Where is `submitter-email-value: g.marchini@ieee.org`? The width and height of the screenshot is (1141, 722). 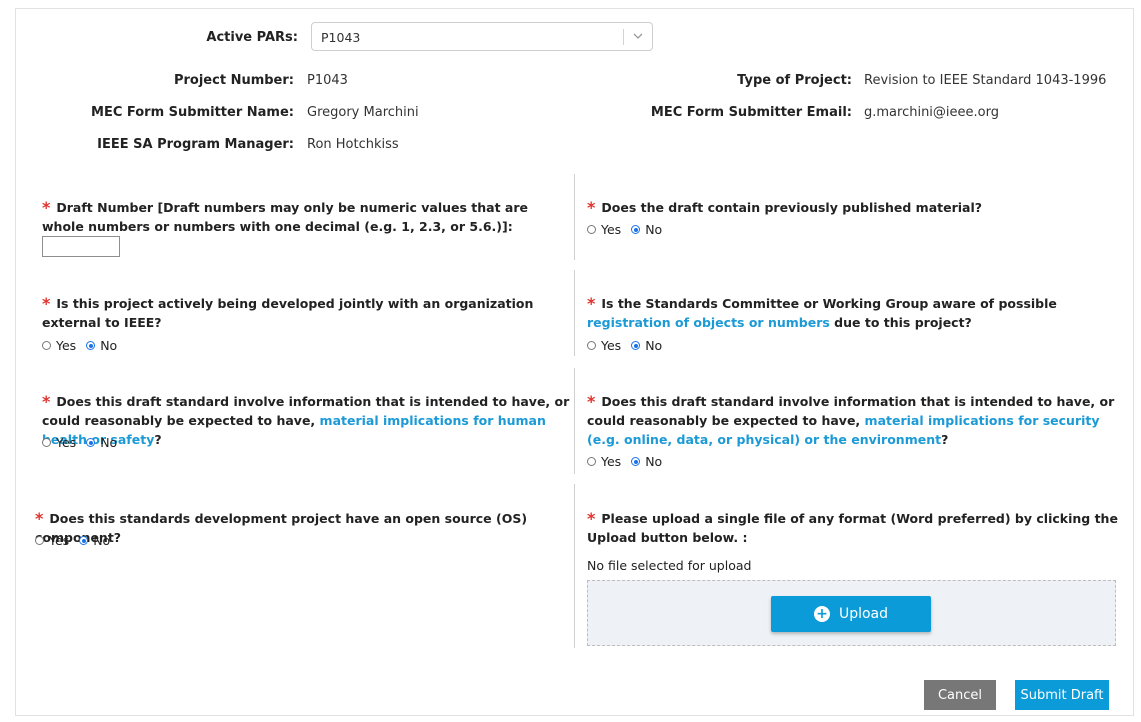 submitter-email-value: g.marchini@ieee.org is located at coordinates (931, 112).